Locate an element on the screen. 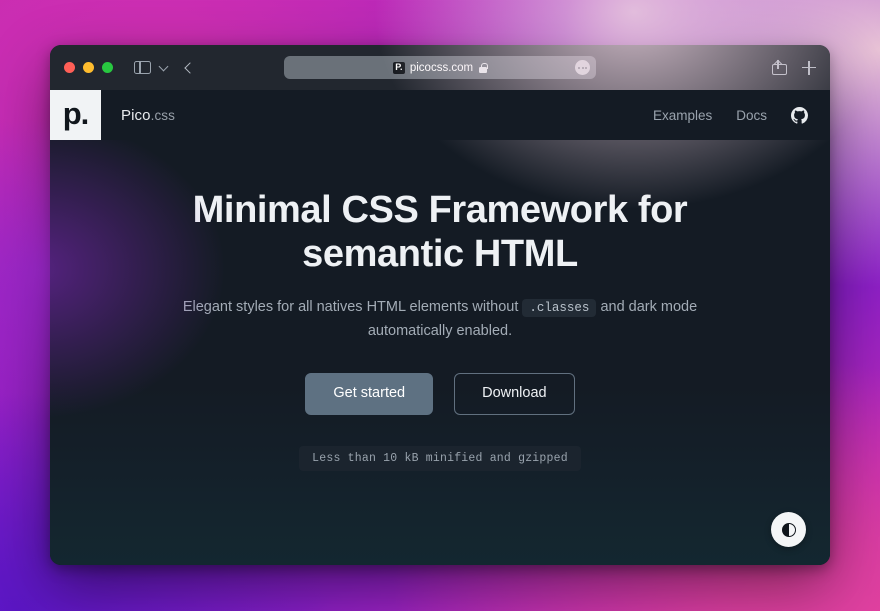 This screenshot has width=880, height=611. nav-item-examples: Examples is located at coordinates (682, 115).